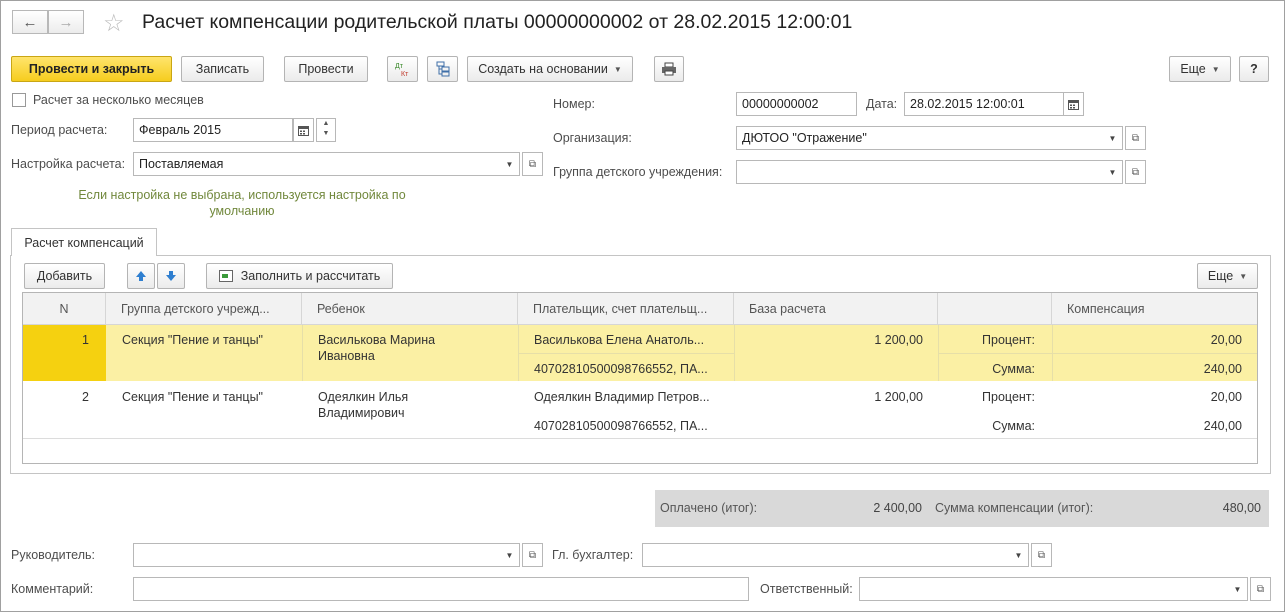 This screenshot has height=612, width=1285. Describe the element at coordinates (326, 134) in the screenshot. I see `spin-down-icon: ▼` at that location.